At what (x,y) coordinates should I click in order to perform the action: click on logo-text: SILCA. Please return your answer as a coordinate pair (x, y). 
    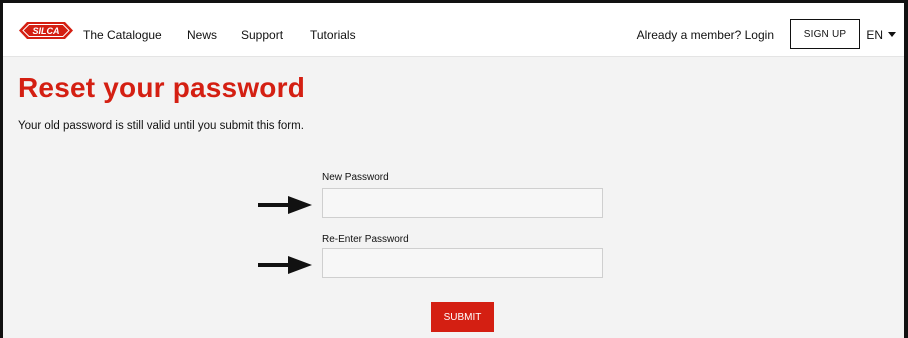
    Looking at the image, I should click on (46, 31).